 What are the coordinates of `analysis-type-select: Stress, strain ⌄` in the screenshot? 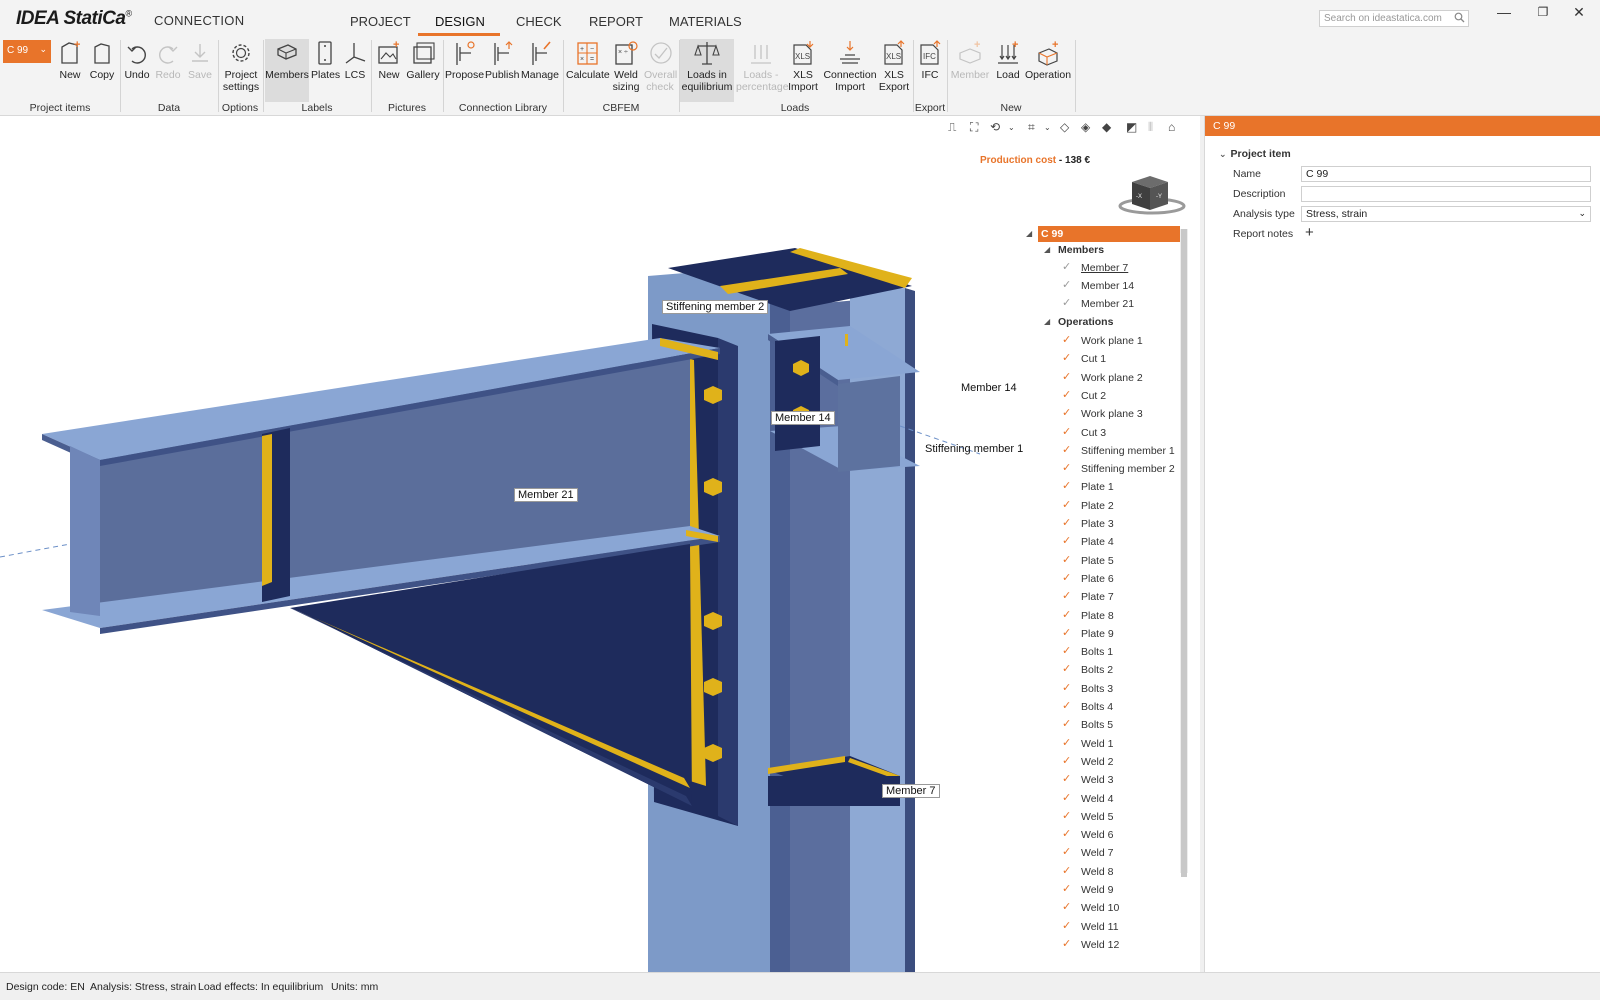 It's located at (1446, 214).